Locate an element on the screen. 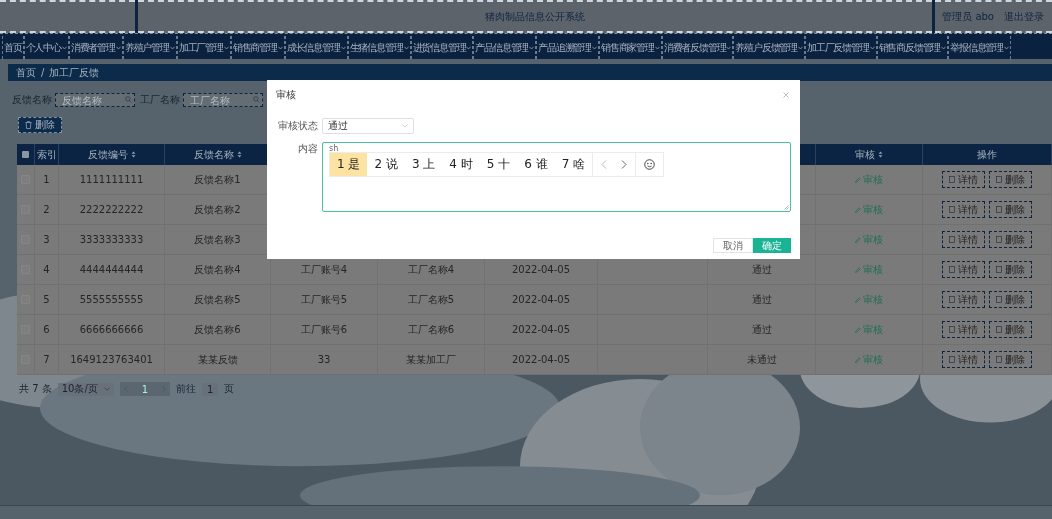 Image resolution: width=1052 pixels, height=519 pixels. table-cell: 某某反馈 is located at coordinates (217, 359).